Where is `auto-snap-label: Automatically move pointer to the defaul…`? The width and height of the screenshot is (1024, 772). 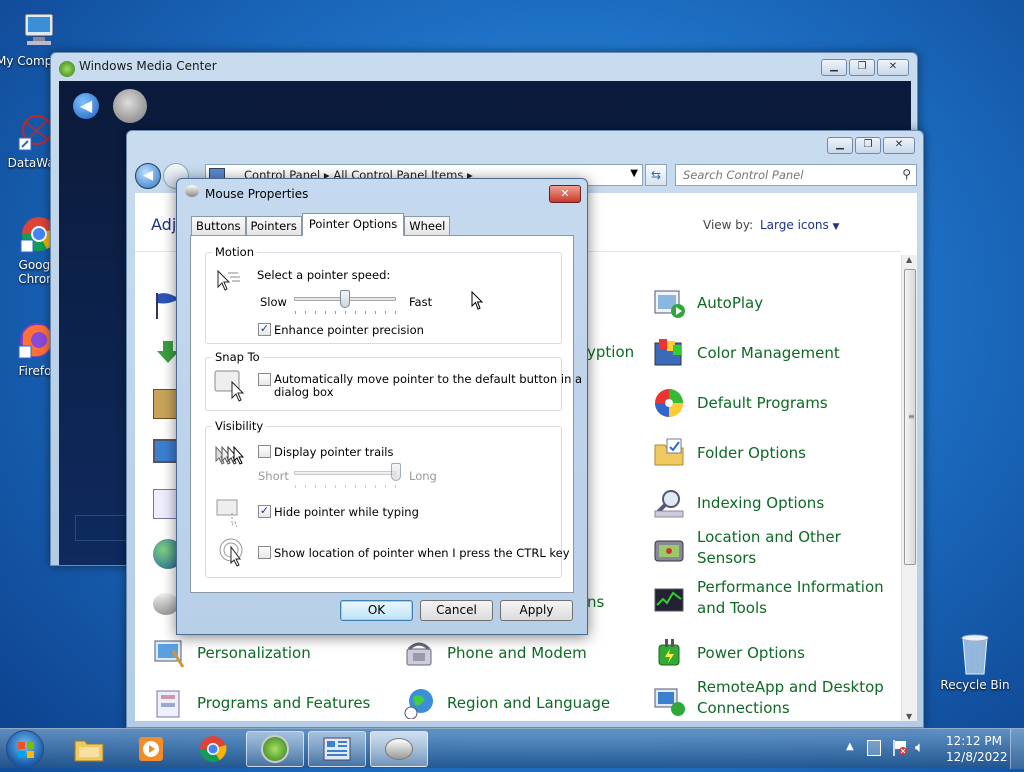 auto-snap-label: Automatically move pointer to the defaul… is located at coordinates (428, 379).